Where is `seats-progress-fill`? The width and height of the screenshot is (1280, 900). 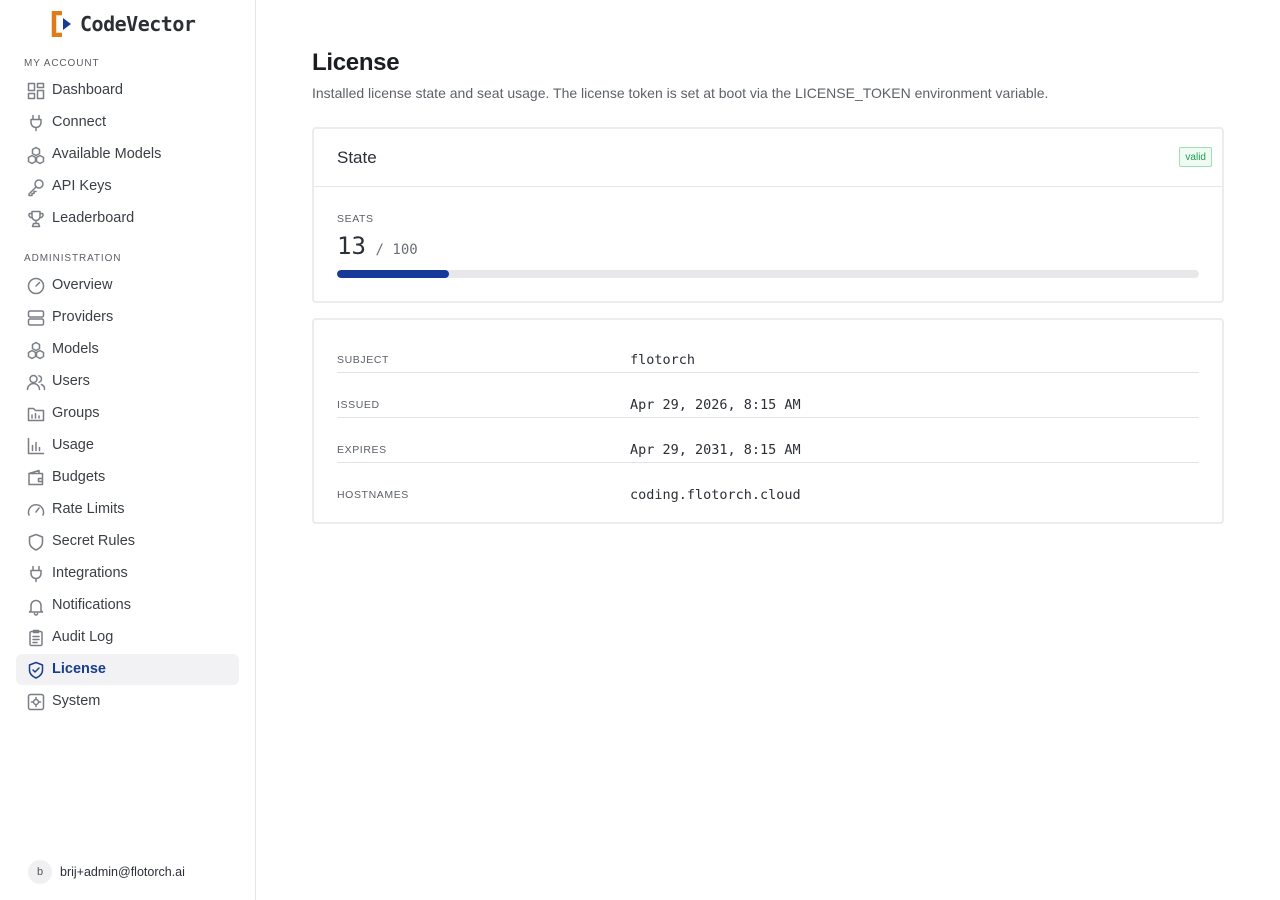 seats-progress-fill is located at coordinates (393, 274).